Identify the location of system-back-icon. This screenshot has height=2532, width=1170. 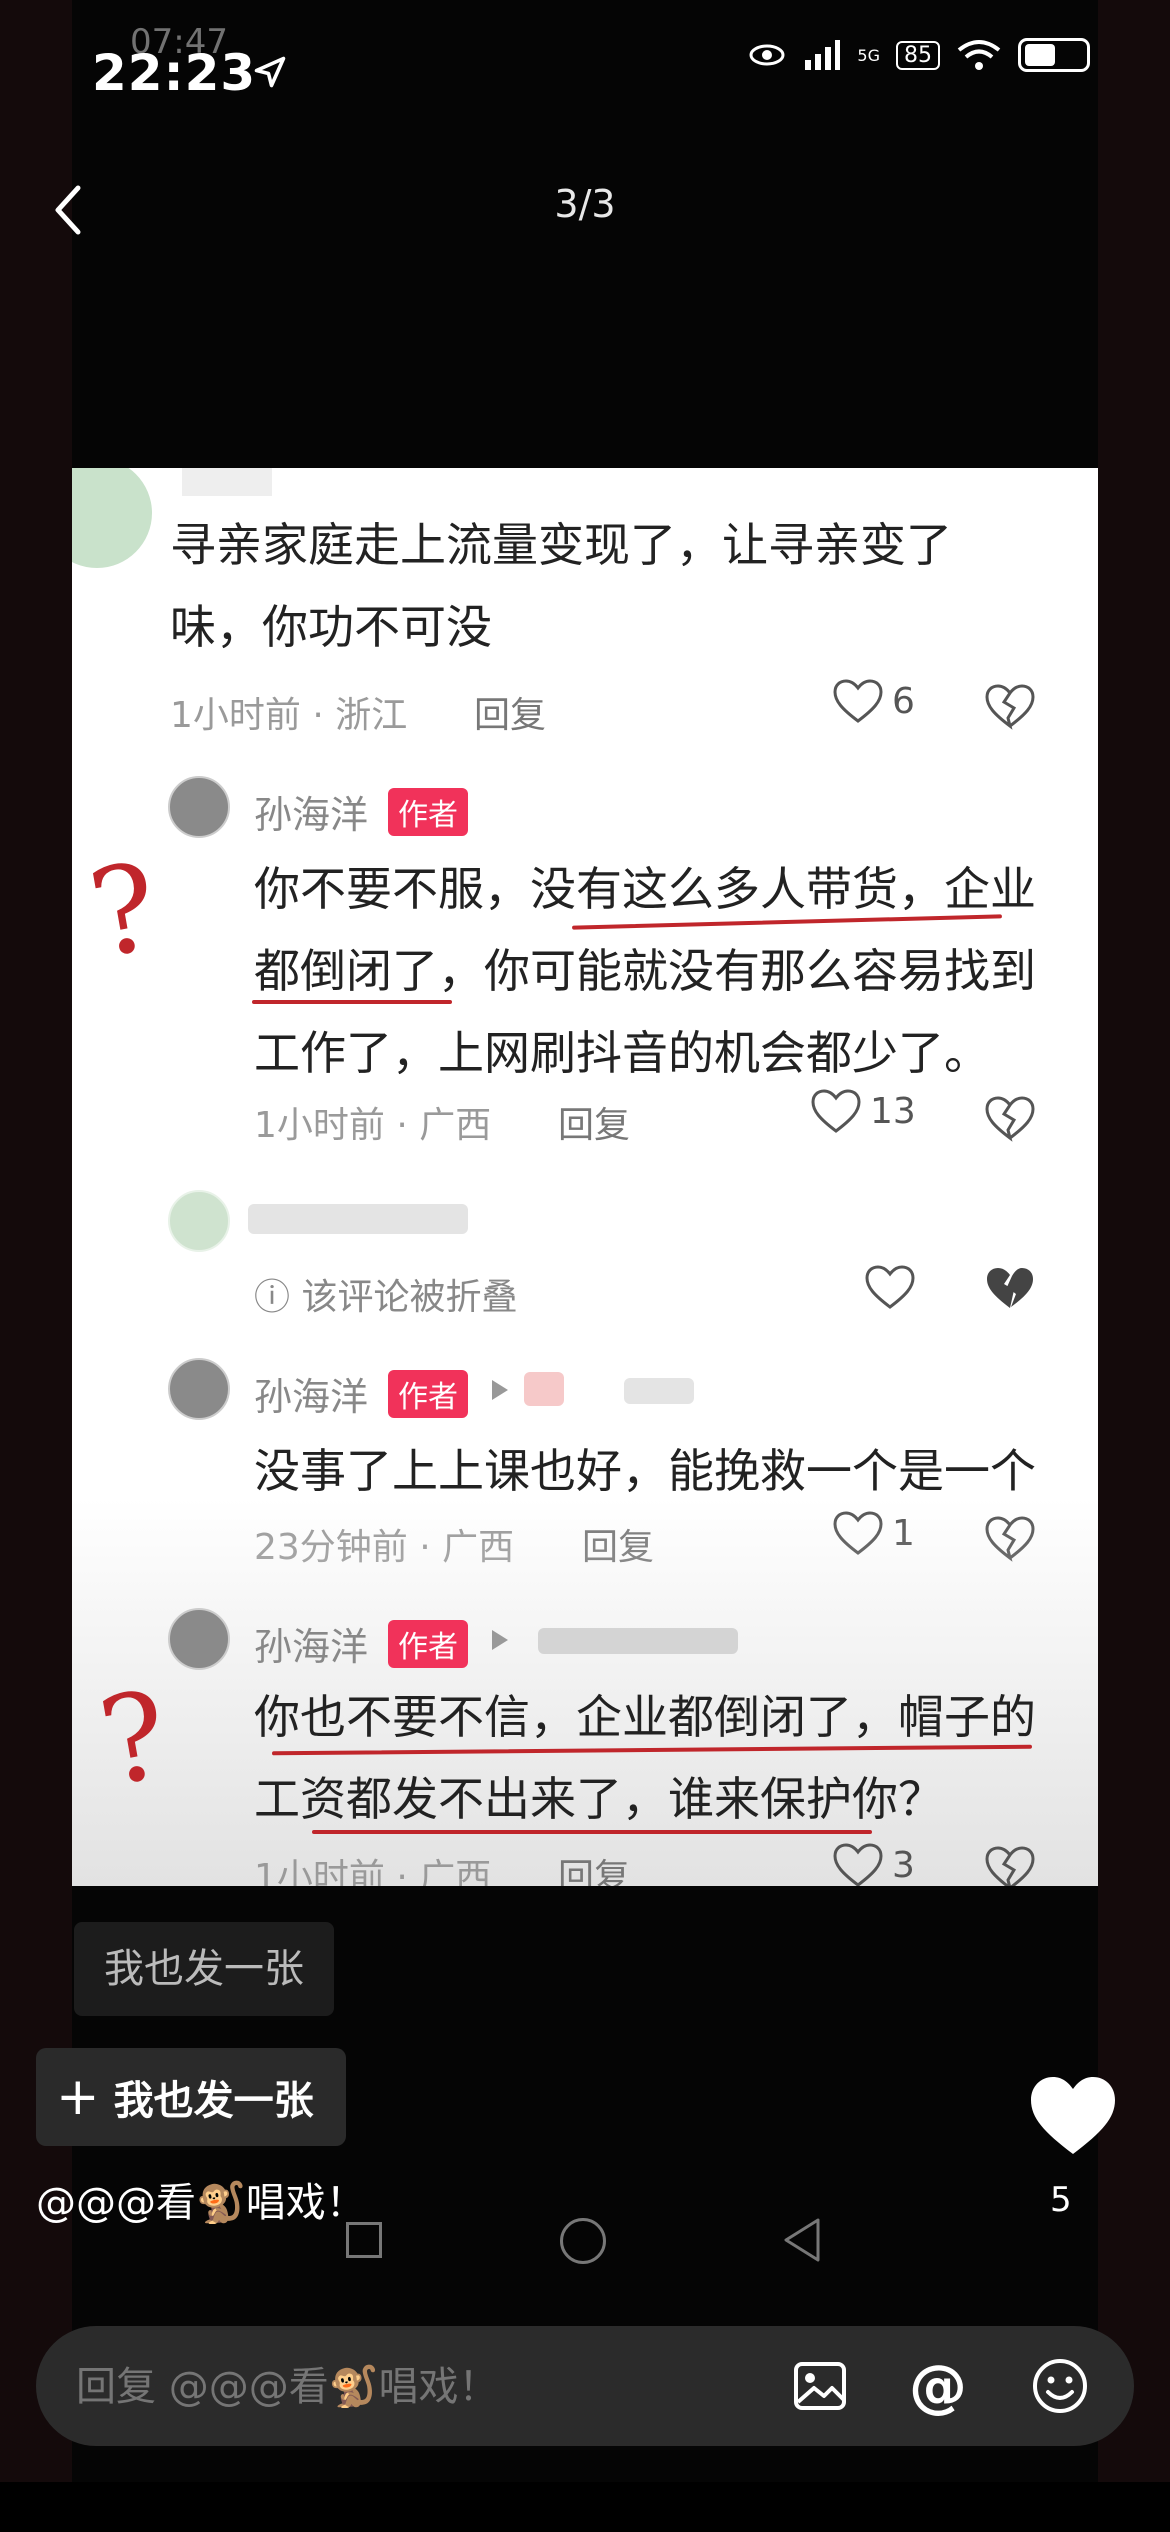
(802, 2240).